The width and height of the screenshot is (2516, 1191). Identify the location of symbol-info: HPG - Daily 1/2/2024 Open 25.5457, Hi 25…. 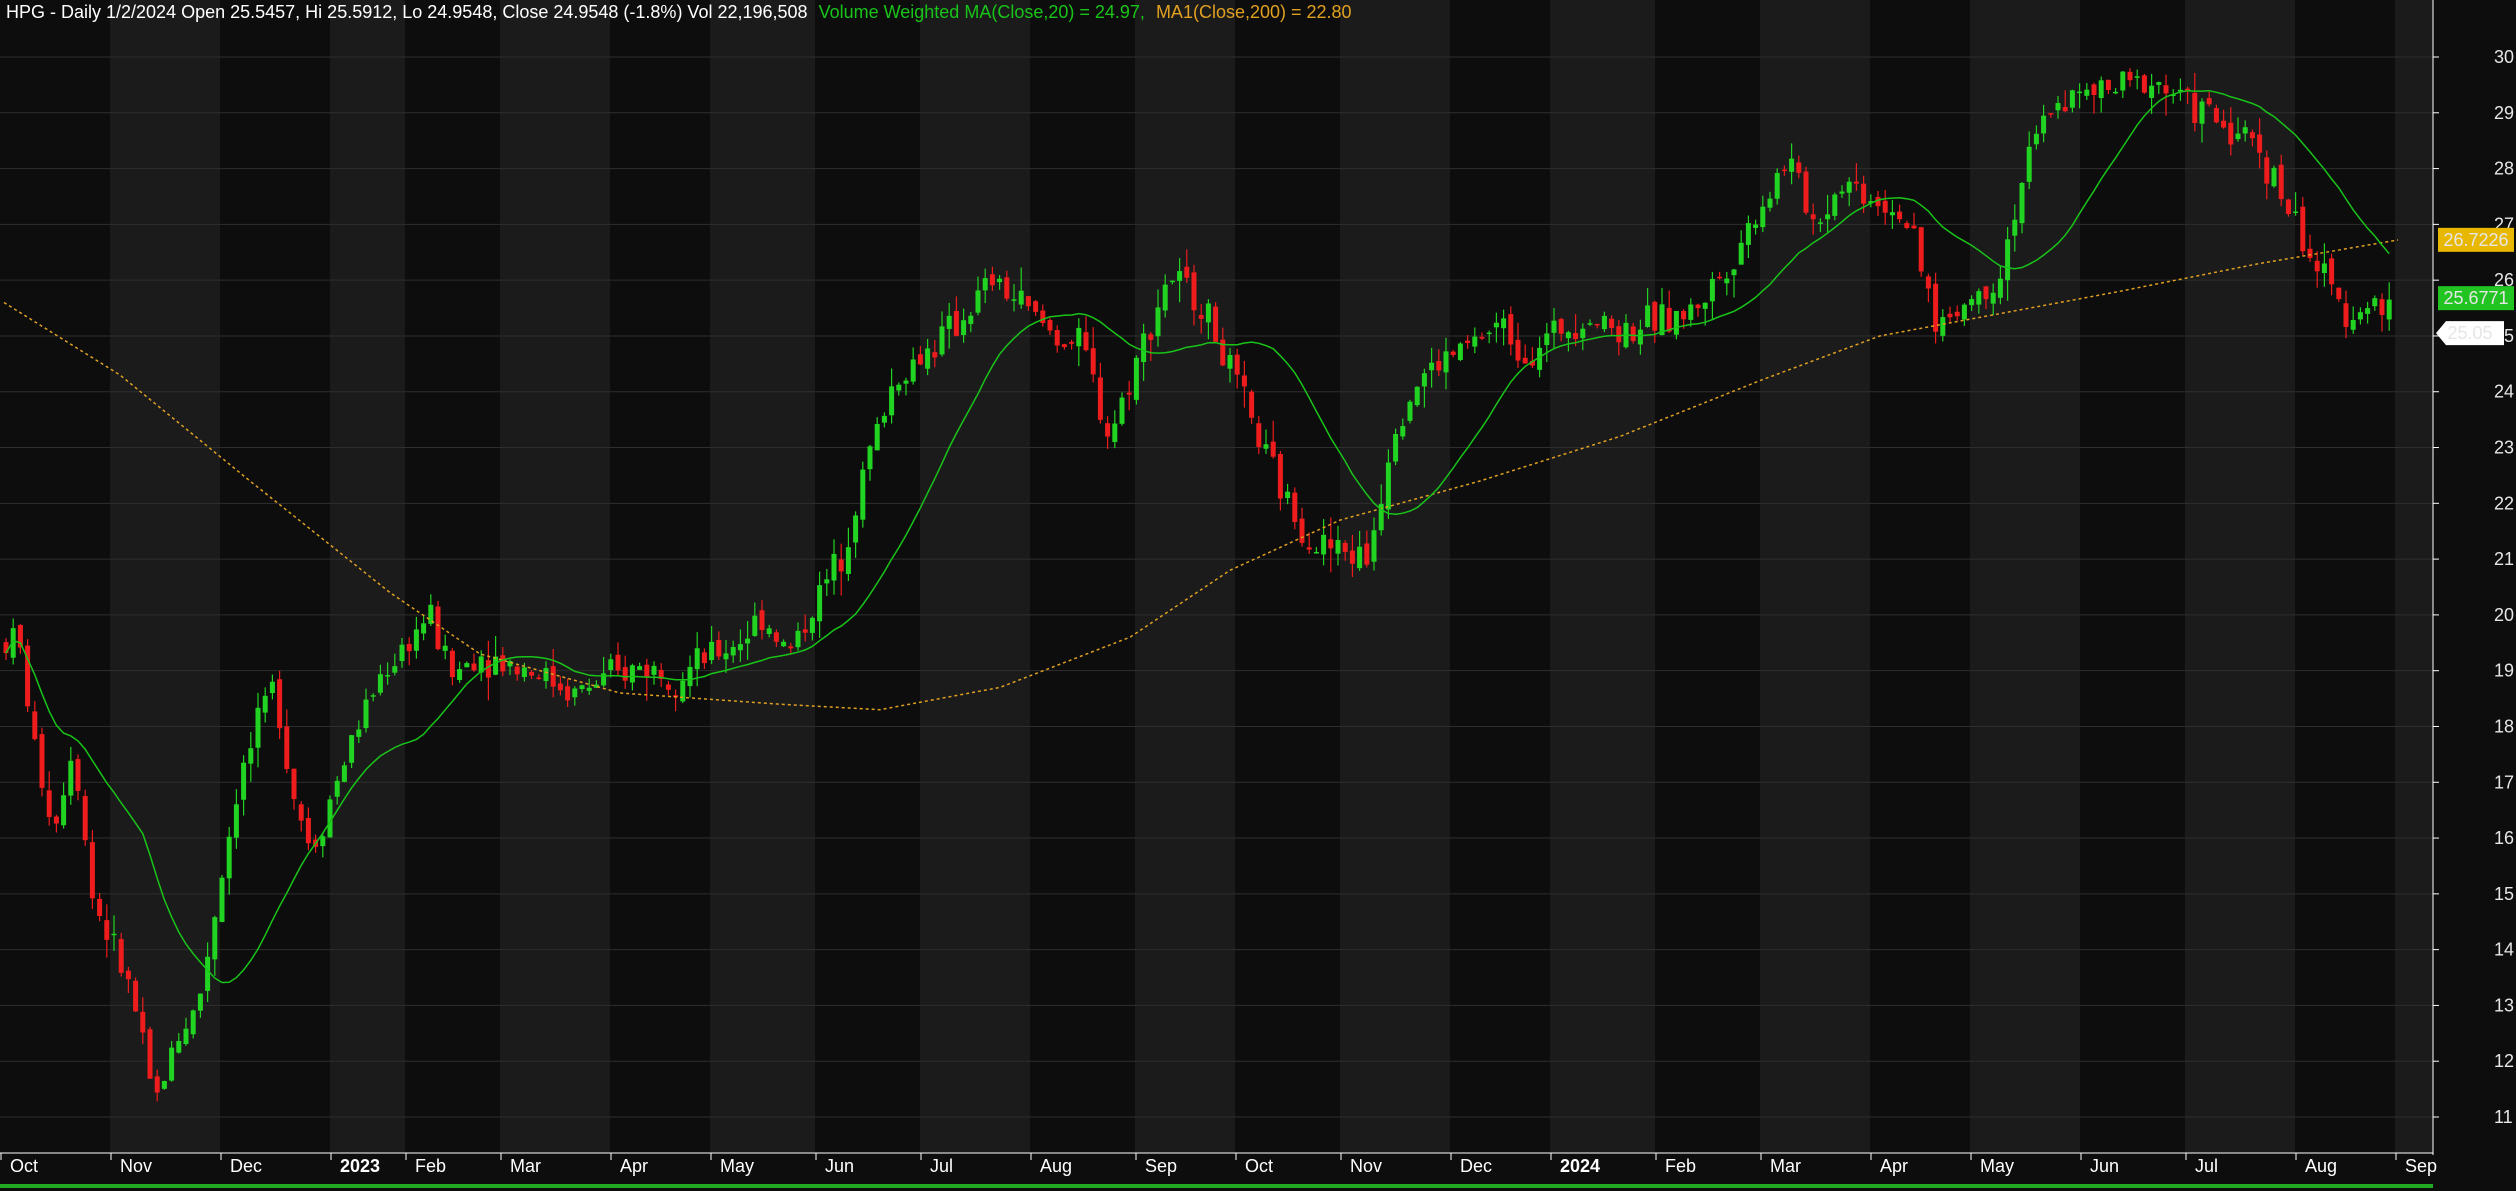
(407, 12).